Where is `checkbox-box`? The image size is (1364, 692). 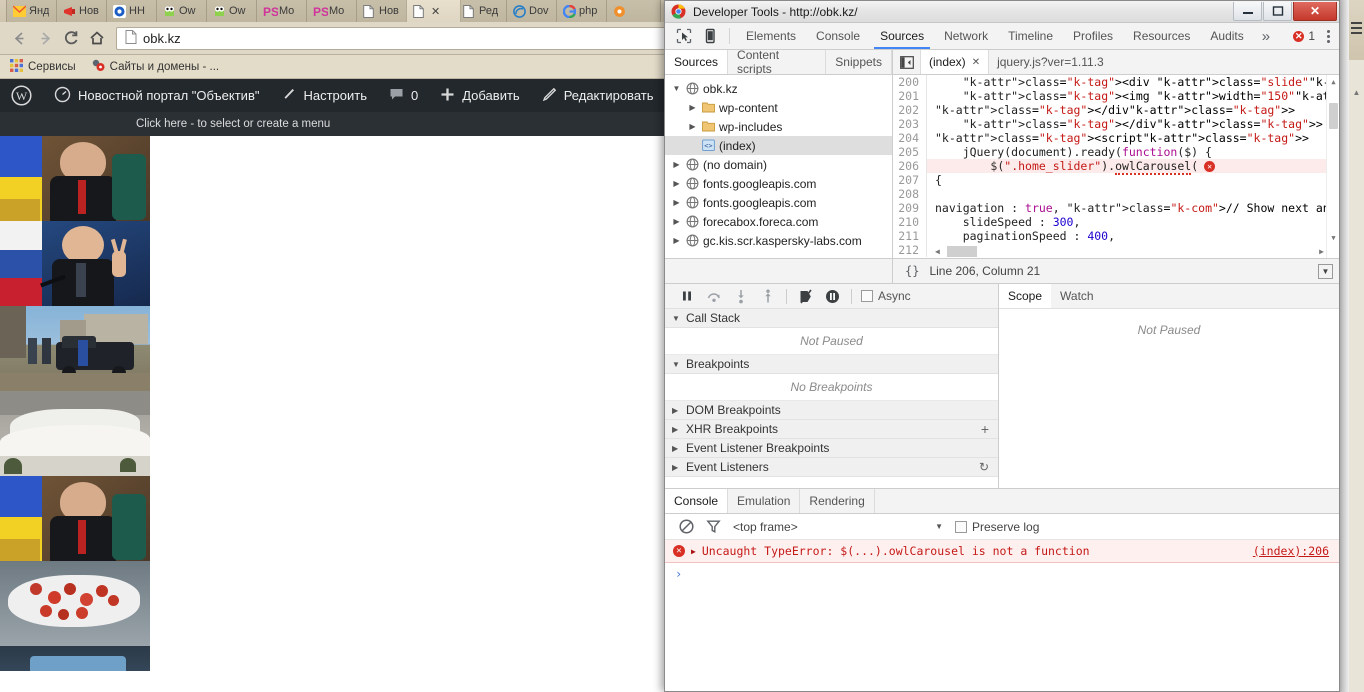 checkbox-box is located at coordinates (867, 296).